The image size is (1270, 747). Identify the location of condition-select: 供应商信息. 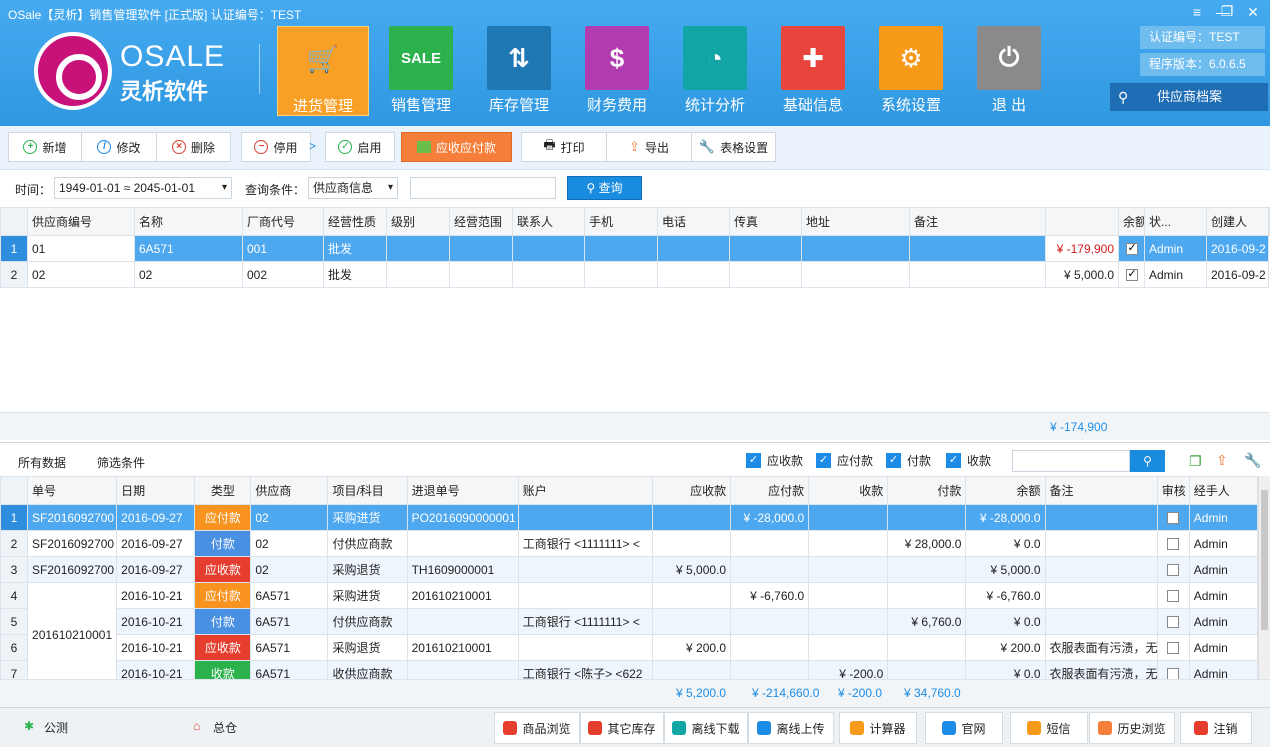
(353, 188).